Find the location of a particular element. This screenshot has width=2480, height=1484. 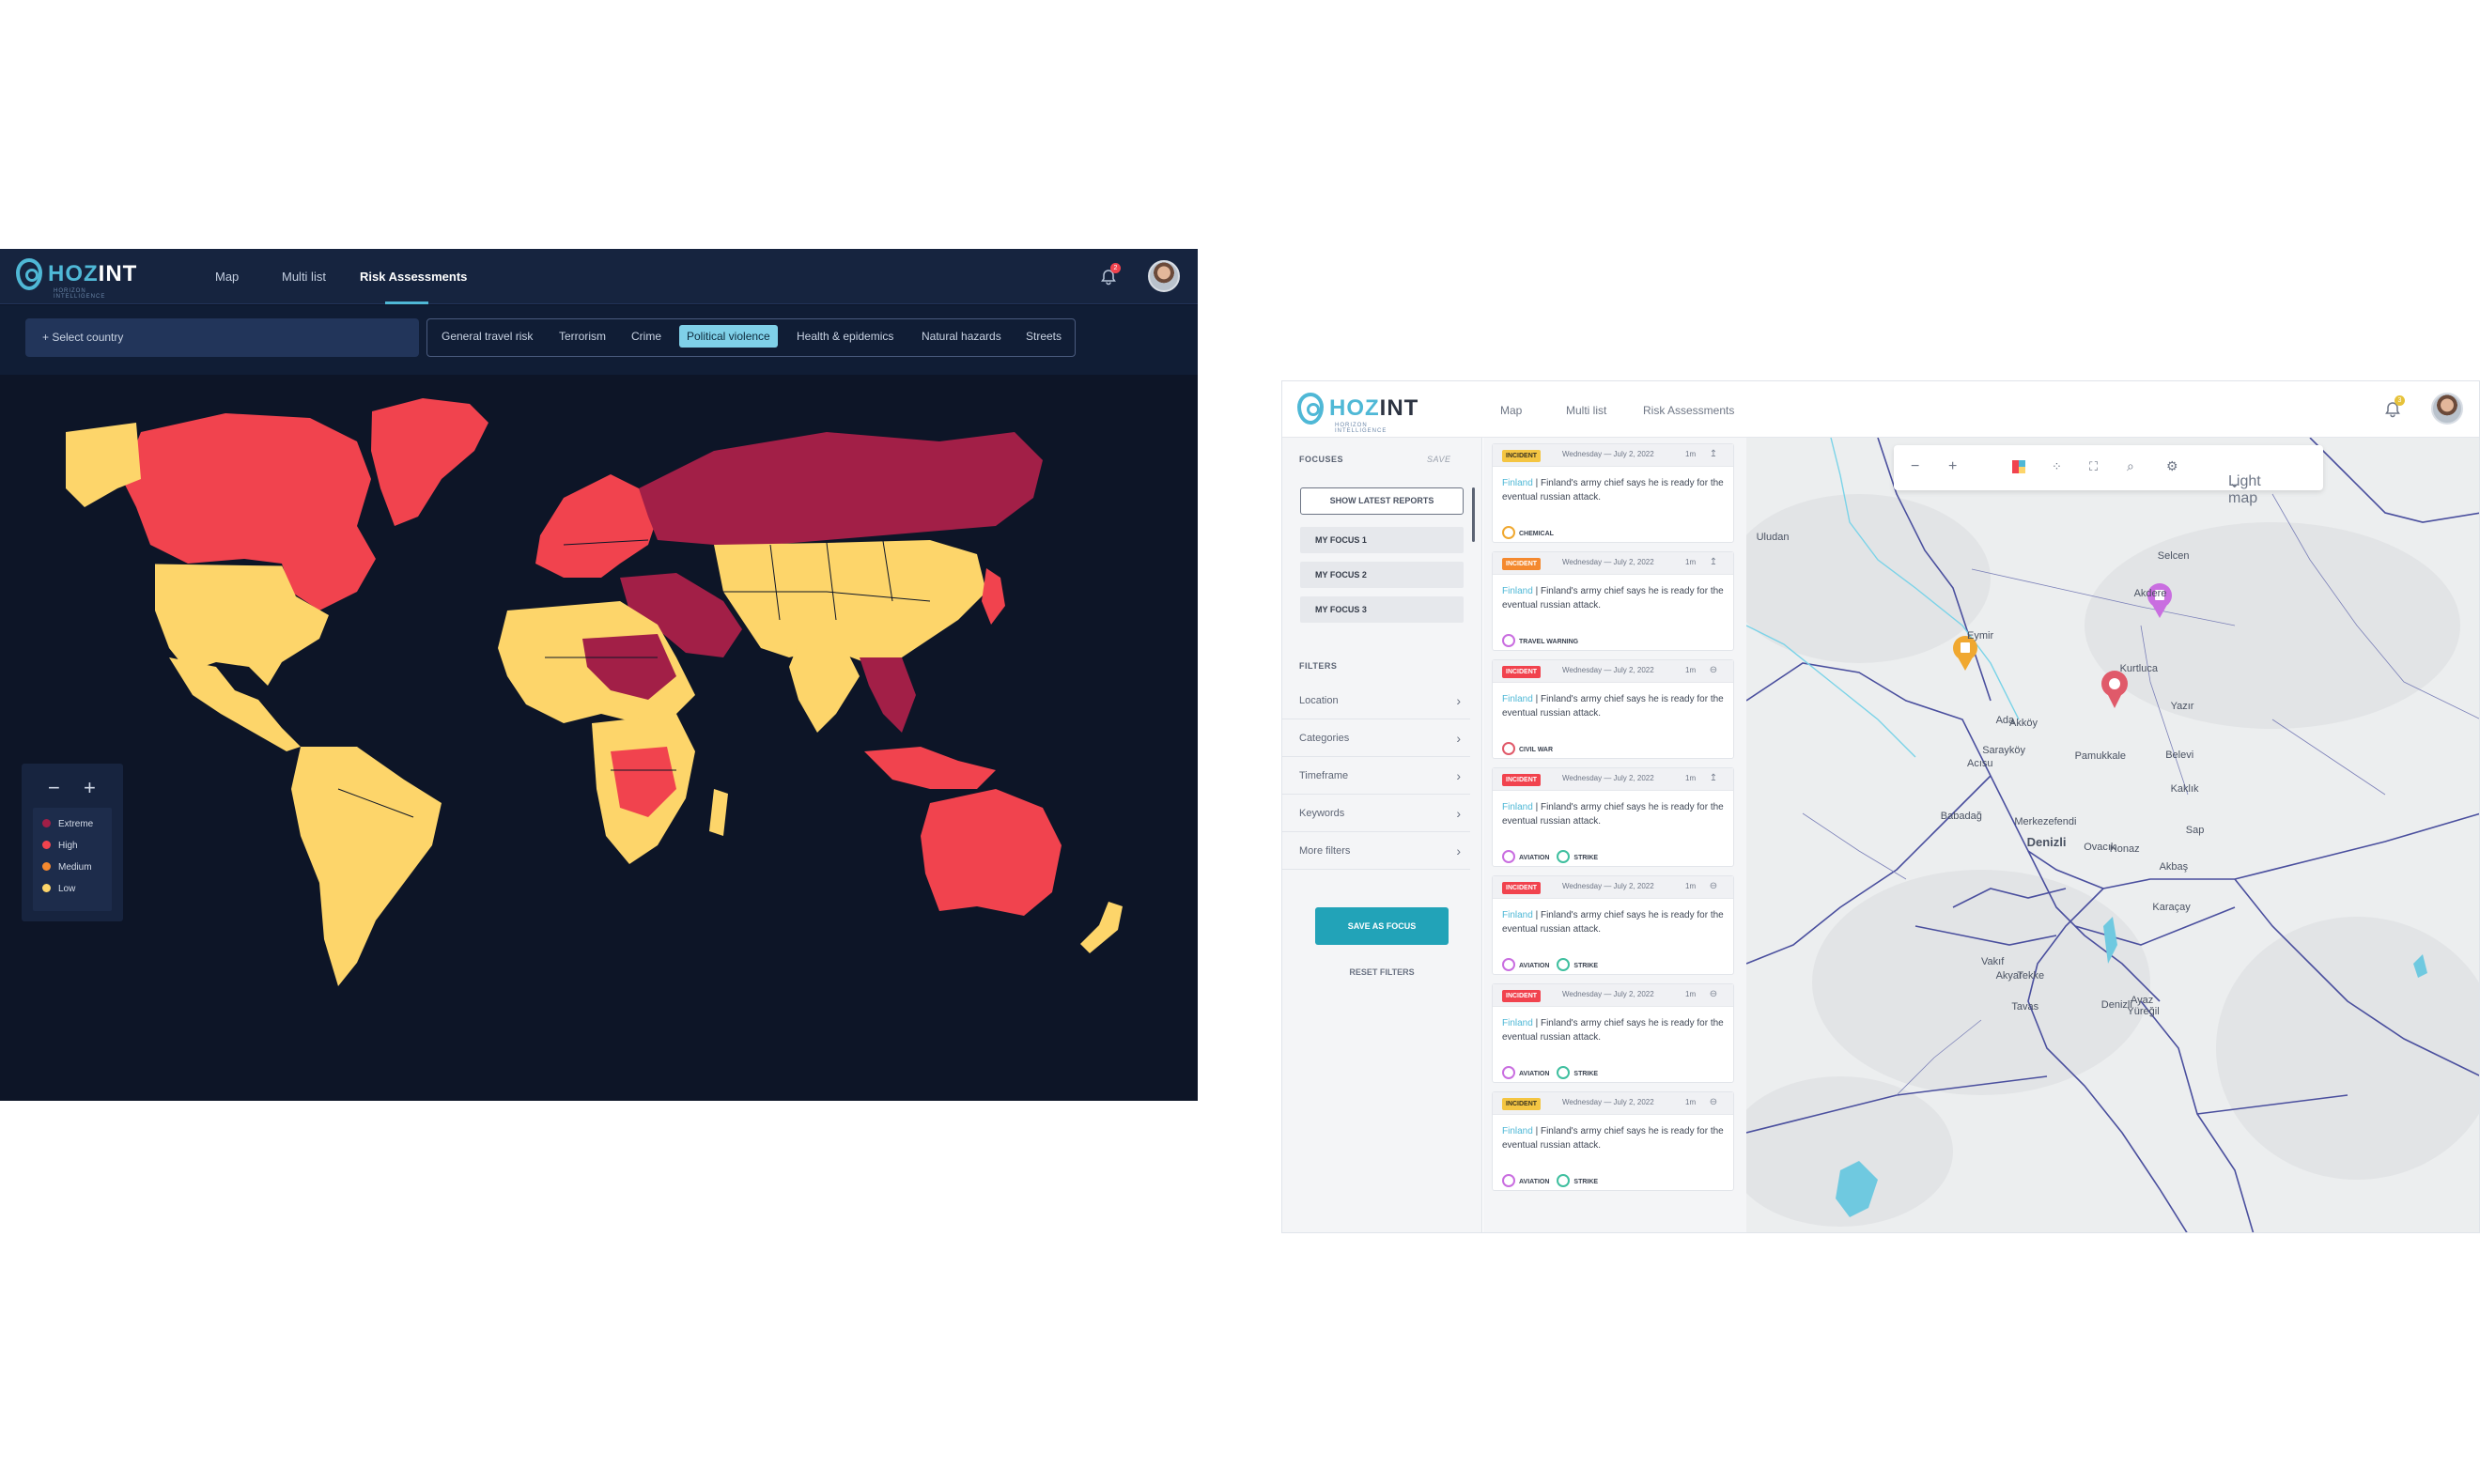

zoom-in-button: + is located at coordinates (90, 788).